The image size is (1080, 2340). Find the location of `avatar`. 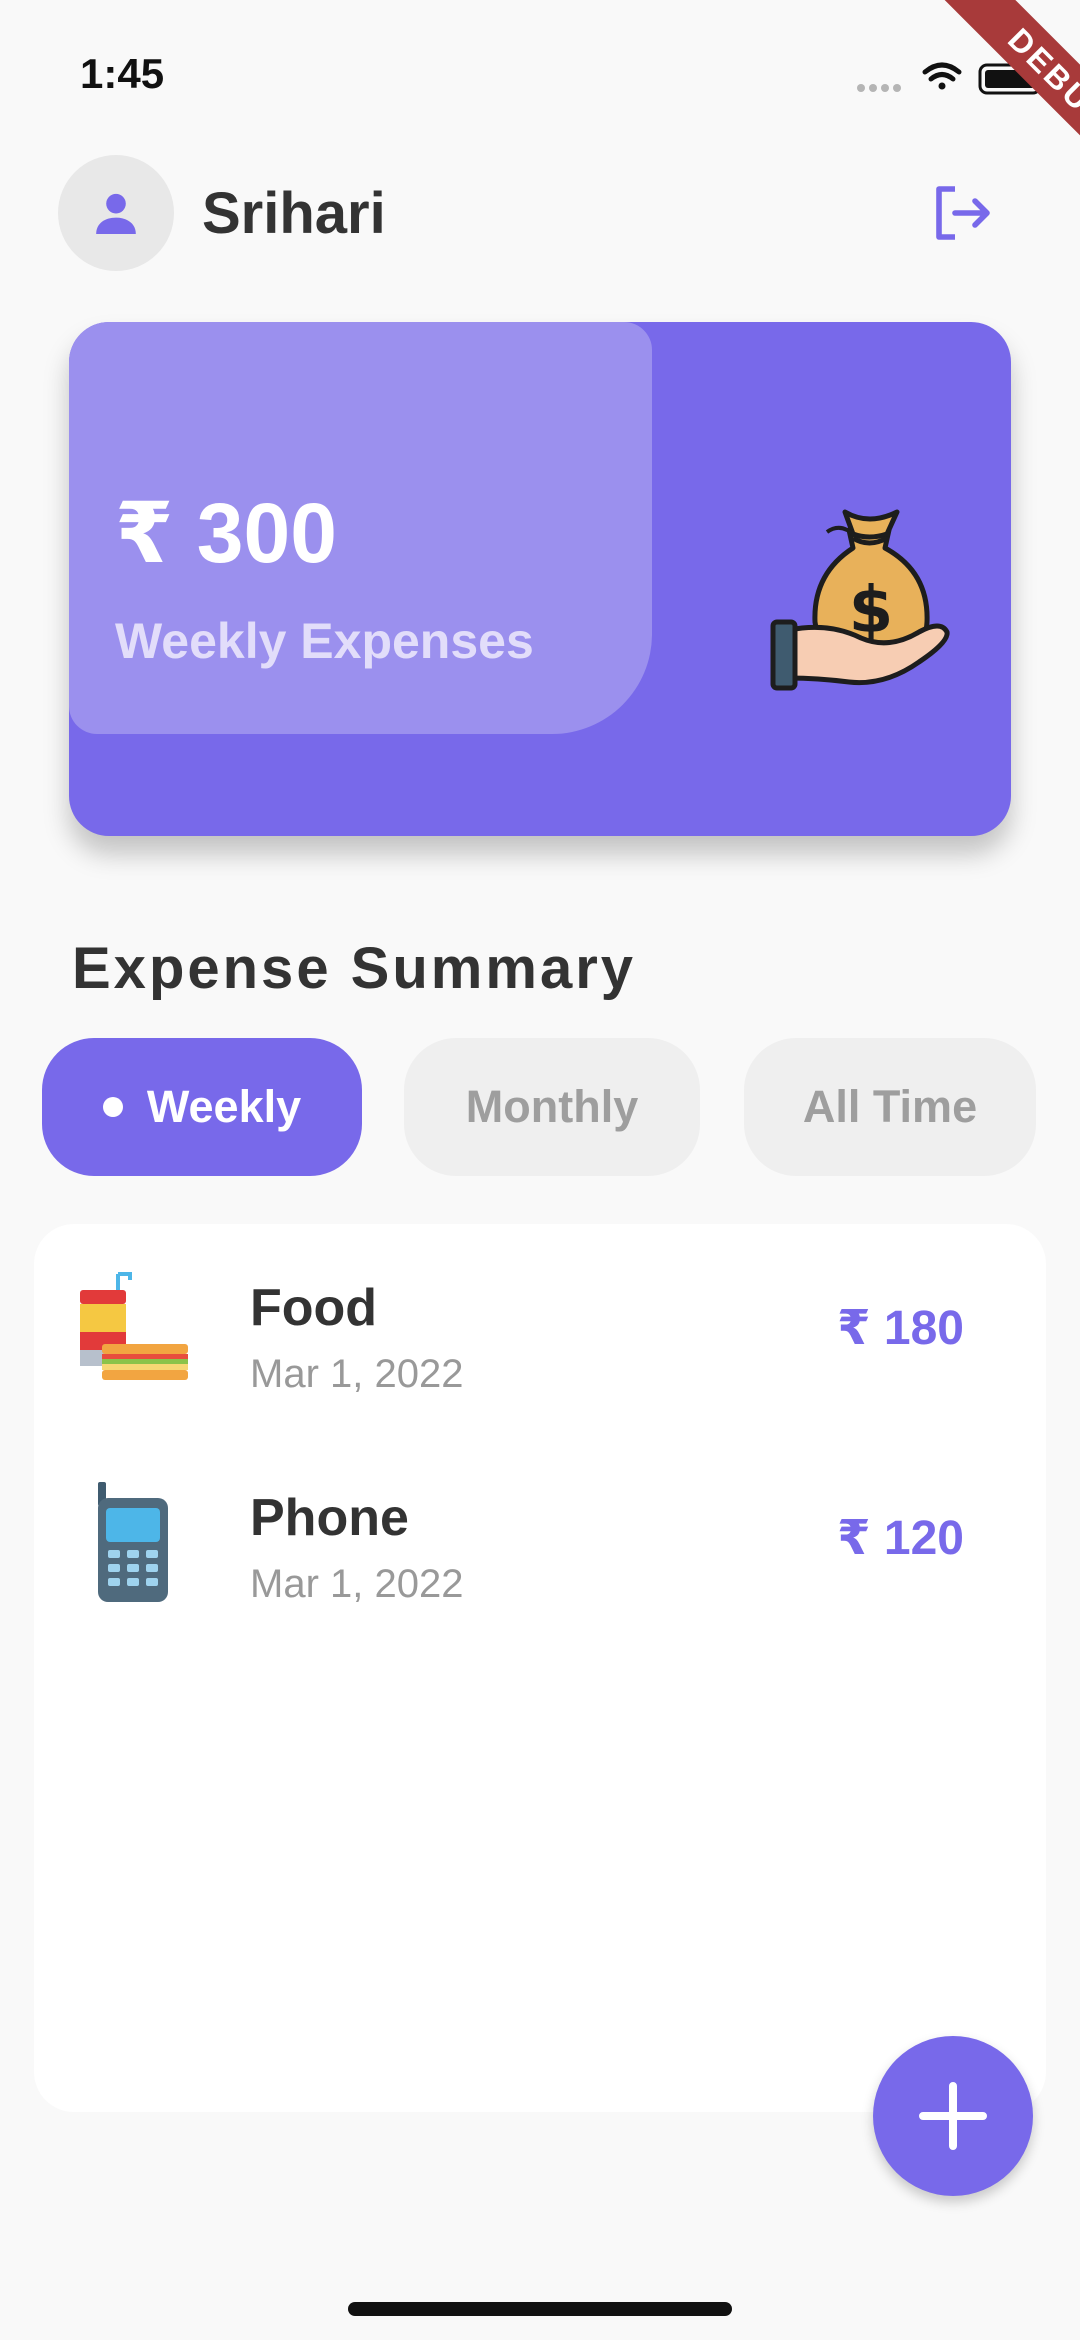

avatar is located at coordinates (116, 213).